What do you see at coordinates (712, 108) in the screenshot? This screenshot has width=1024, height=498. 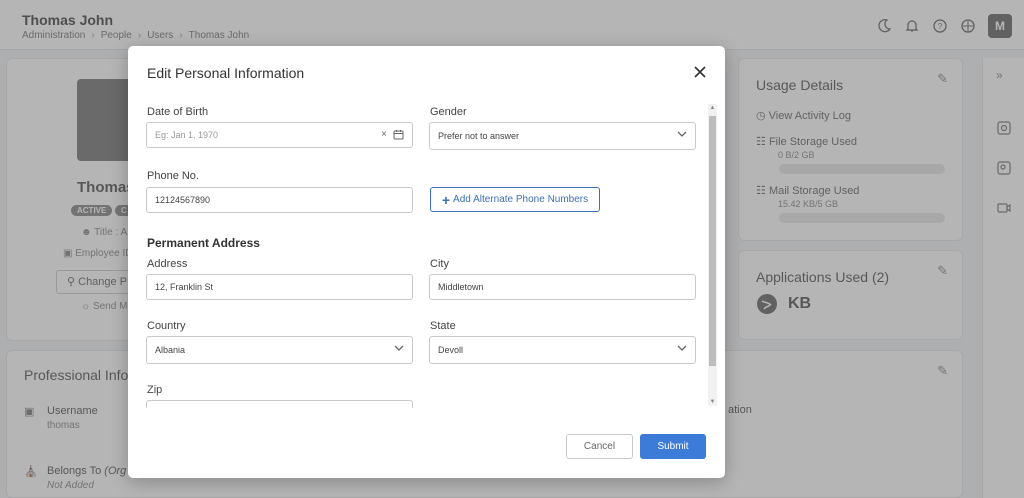 I see `scroll-up-icon: ▲` at bounding box center [712, 108].